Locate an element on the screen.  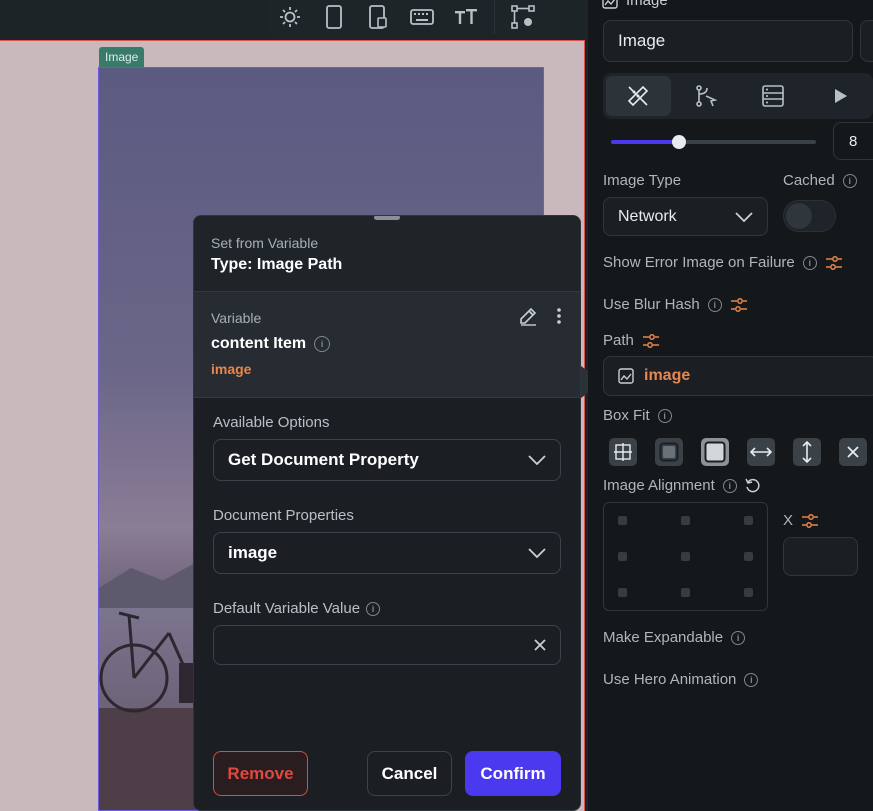
cover-square-icon is located at coordinates (715, 452).